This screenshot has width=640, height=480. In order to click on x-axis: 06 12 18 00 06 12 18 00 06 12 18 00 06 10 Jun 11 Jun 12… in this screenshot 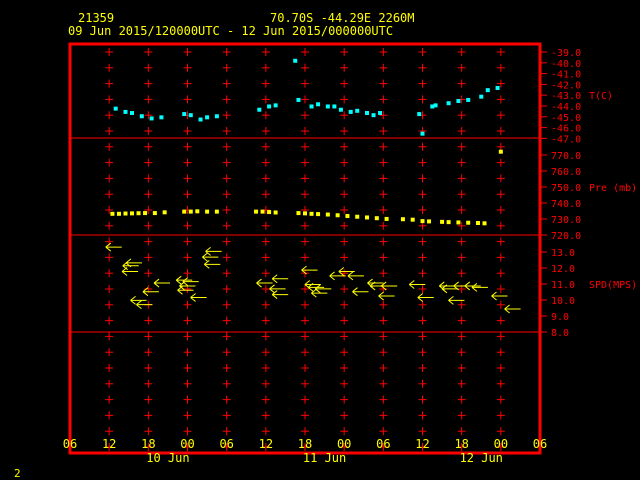, I will do `click(305, 451)`.